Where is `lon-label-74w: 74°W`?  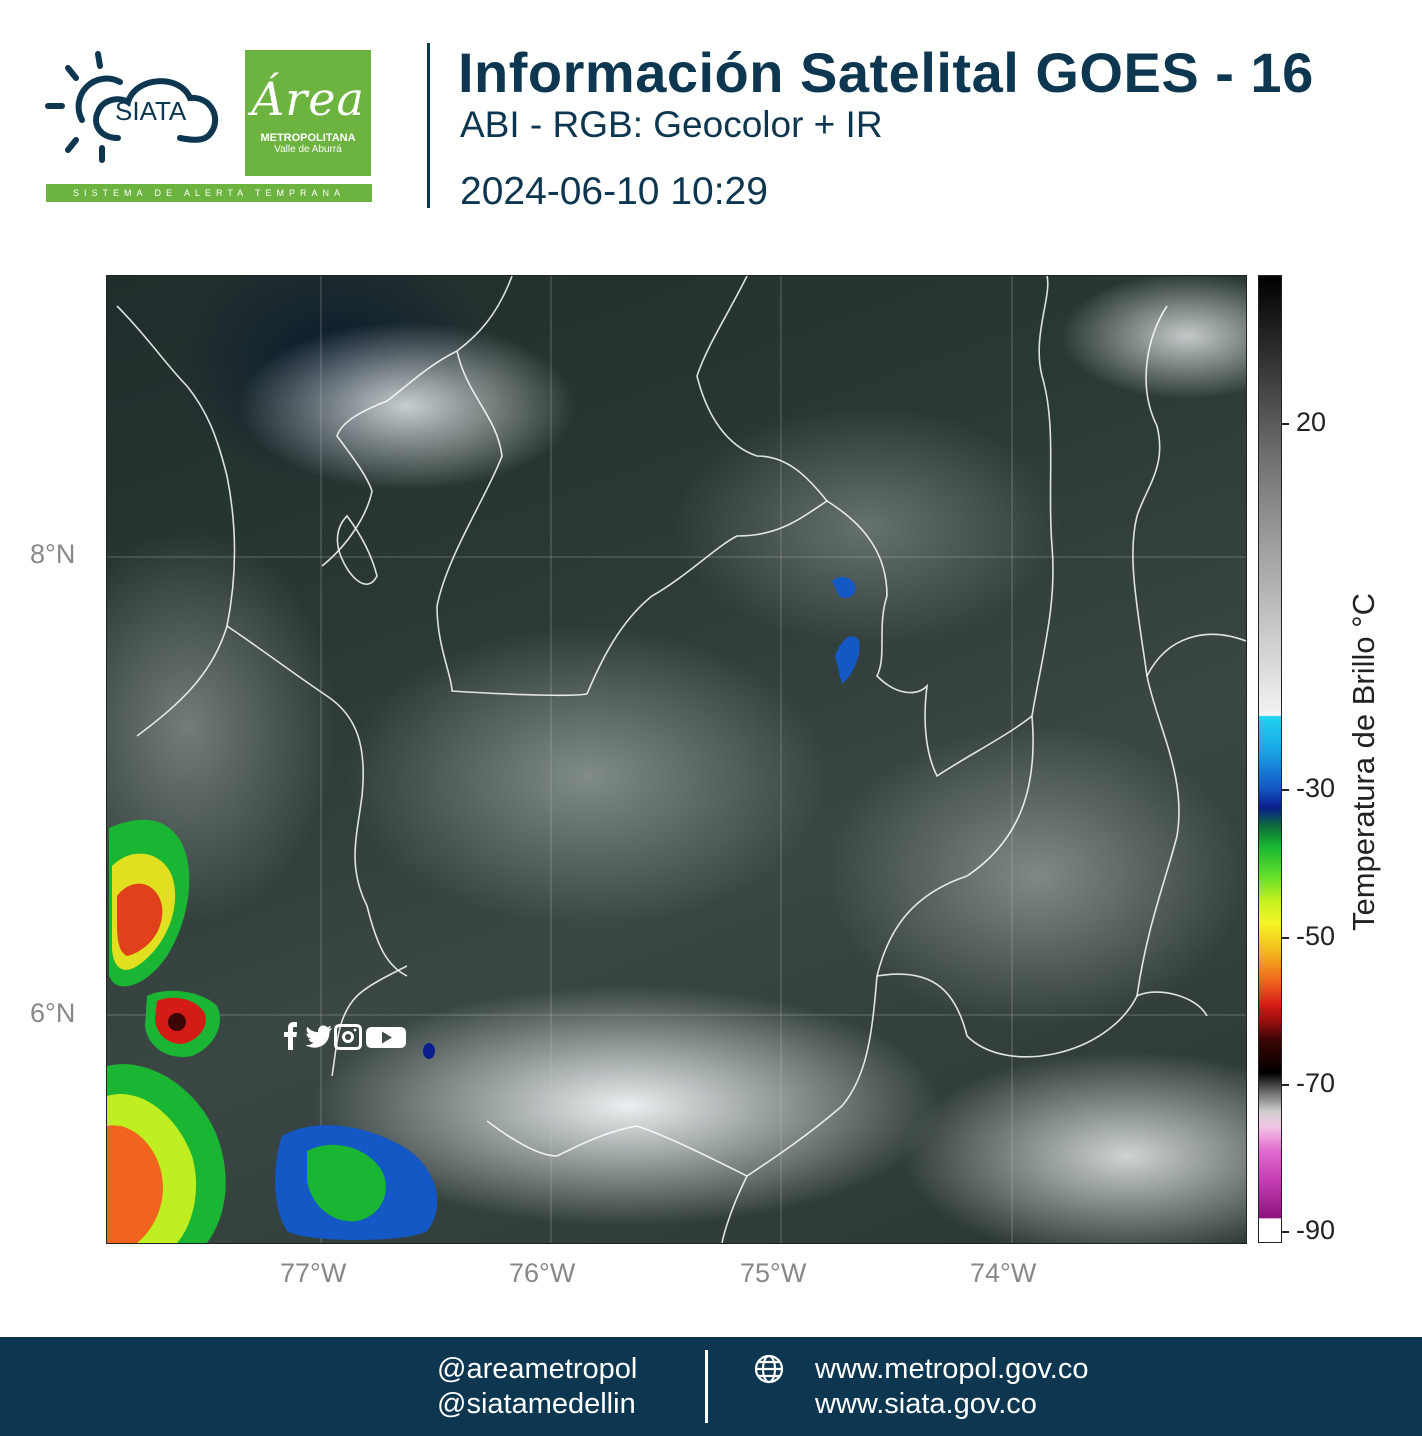
lon-label-74w: 74°W is located at coordinates (1003, 1273).